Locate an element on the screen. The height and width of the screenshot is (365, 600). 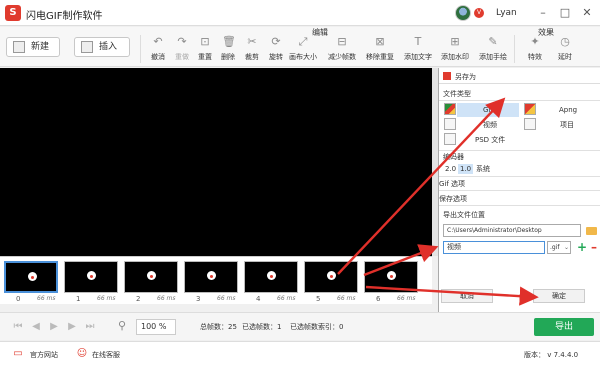
zoom-value: 100 % is located at coordinates (154, 326).